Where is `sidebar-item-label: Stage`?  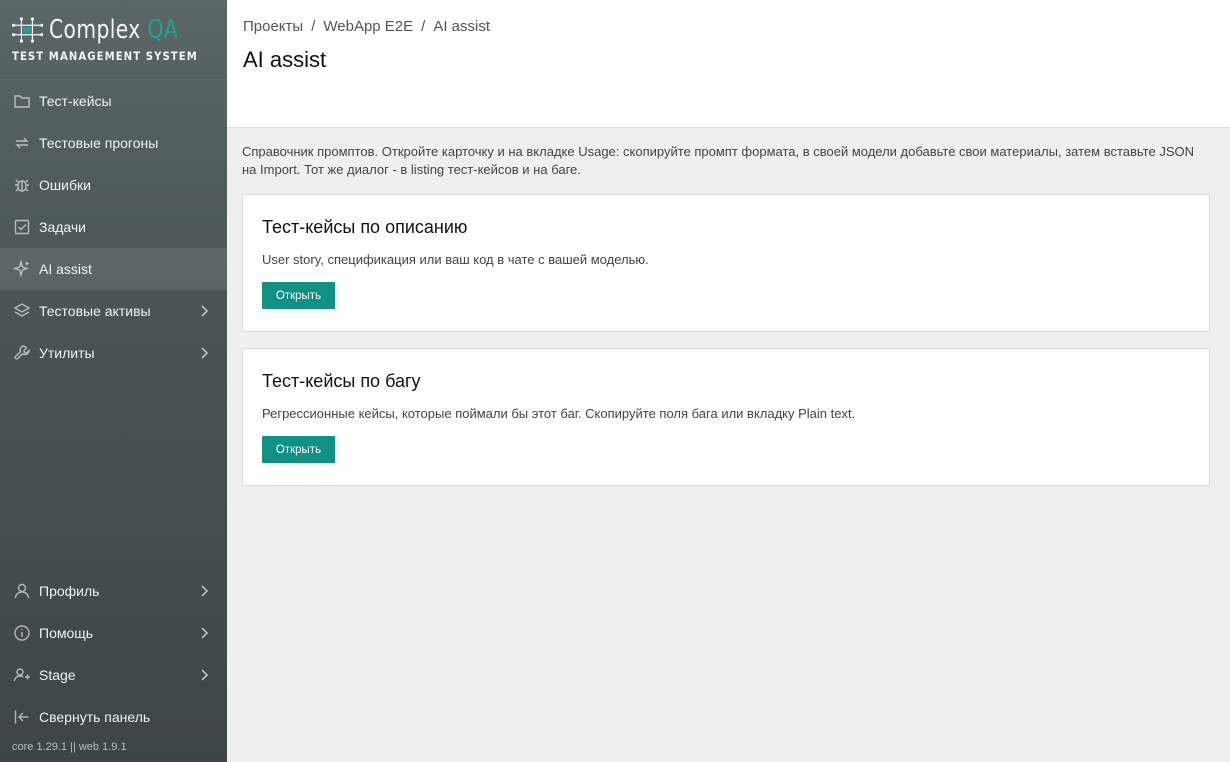 sidebar-item-label: Stage is located at coordinates (57, 675).